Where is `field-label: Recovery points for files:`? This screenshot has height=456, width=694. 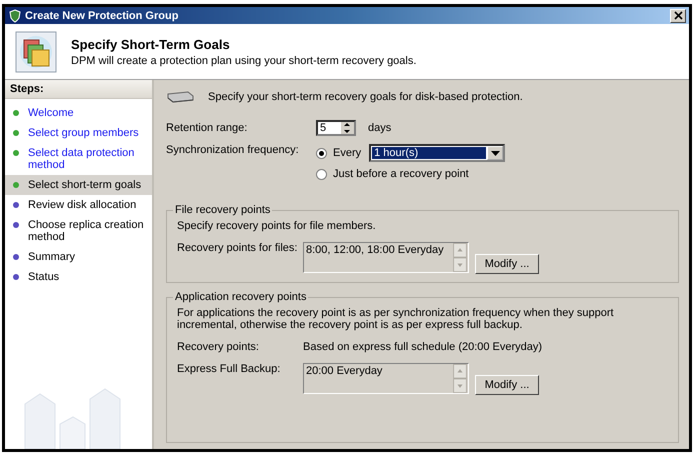 field-label: Recovery points for files: is located at coordinates (237, 248).